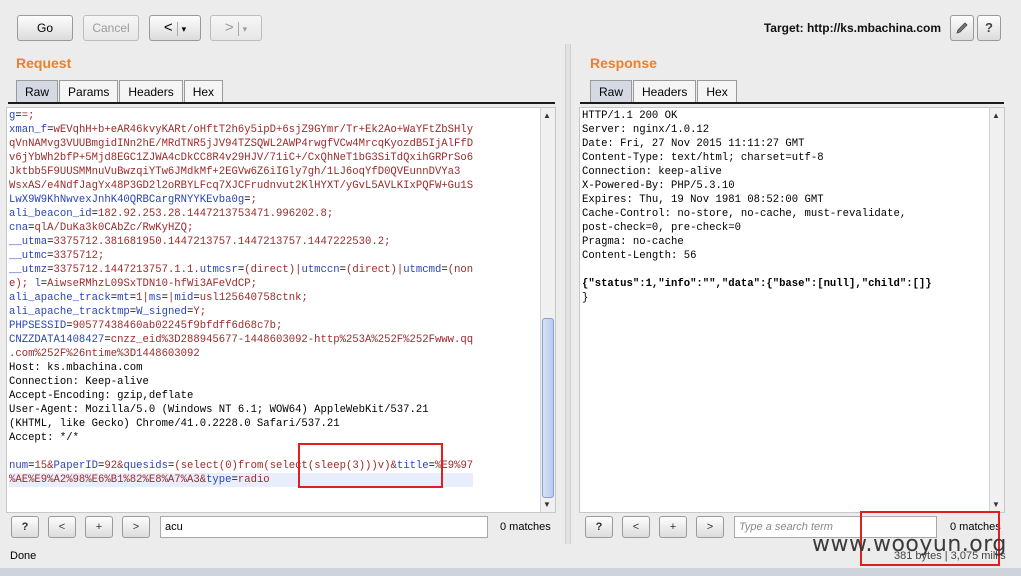 The width and height of the screenshot is (1021, 576). I want to click on request-scrollbar: ▲ ▼, so click(547, 310).